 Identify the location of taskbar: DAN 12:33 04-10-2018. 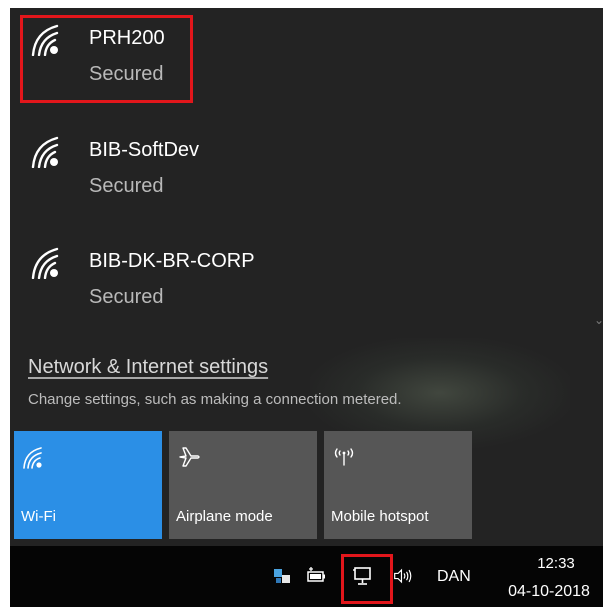
(306, 576).